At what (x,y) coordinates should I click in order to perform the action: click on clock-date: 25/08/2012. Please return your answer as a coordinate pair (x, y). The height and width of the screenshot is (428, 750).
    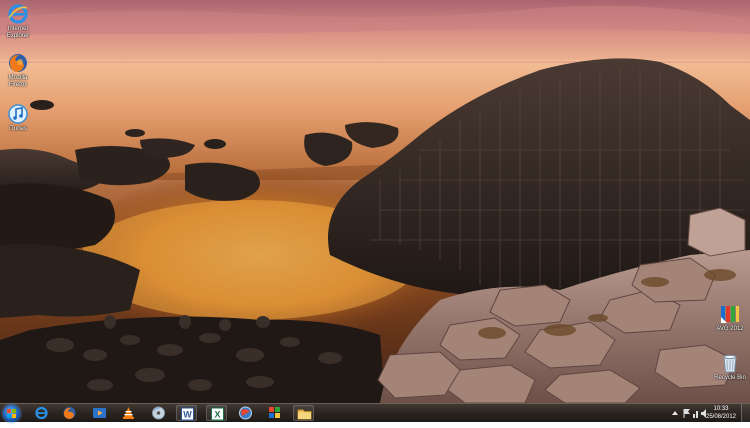
    Looking at the image, I should click on (721, 417).